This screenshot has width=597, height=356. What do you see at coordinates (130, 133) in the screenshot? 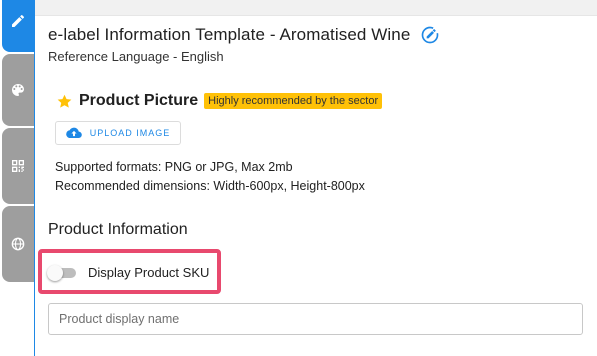
I see `upload-image-label: UPLOAD IMAGE` at bounding box center [130, 133].